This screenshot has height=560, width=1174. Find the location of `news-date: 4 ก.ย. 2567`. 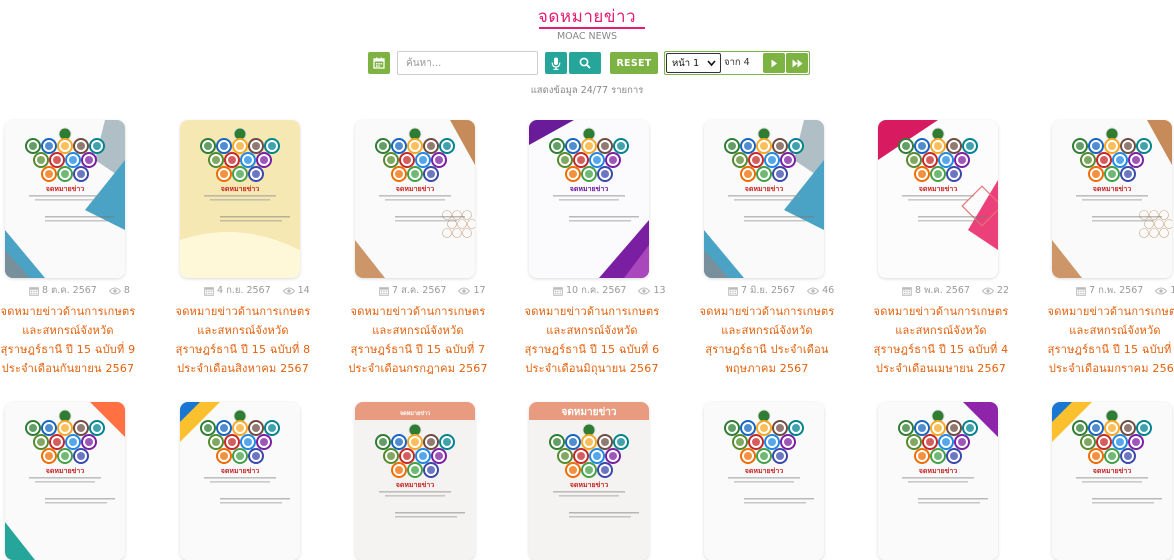

news-date: 4 ก.ย. 2567 is located at coordinates (244, 290).